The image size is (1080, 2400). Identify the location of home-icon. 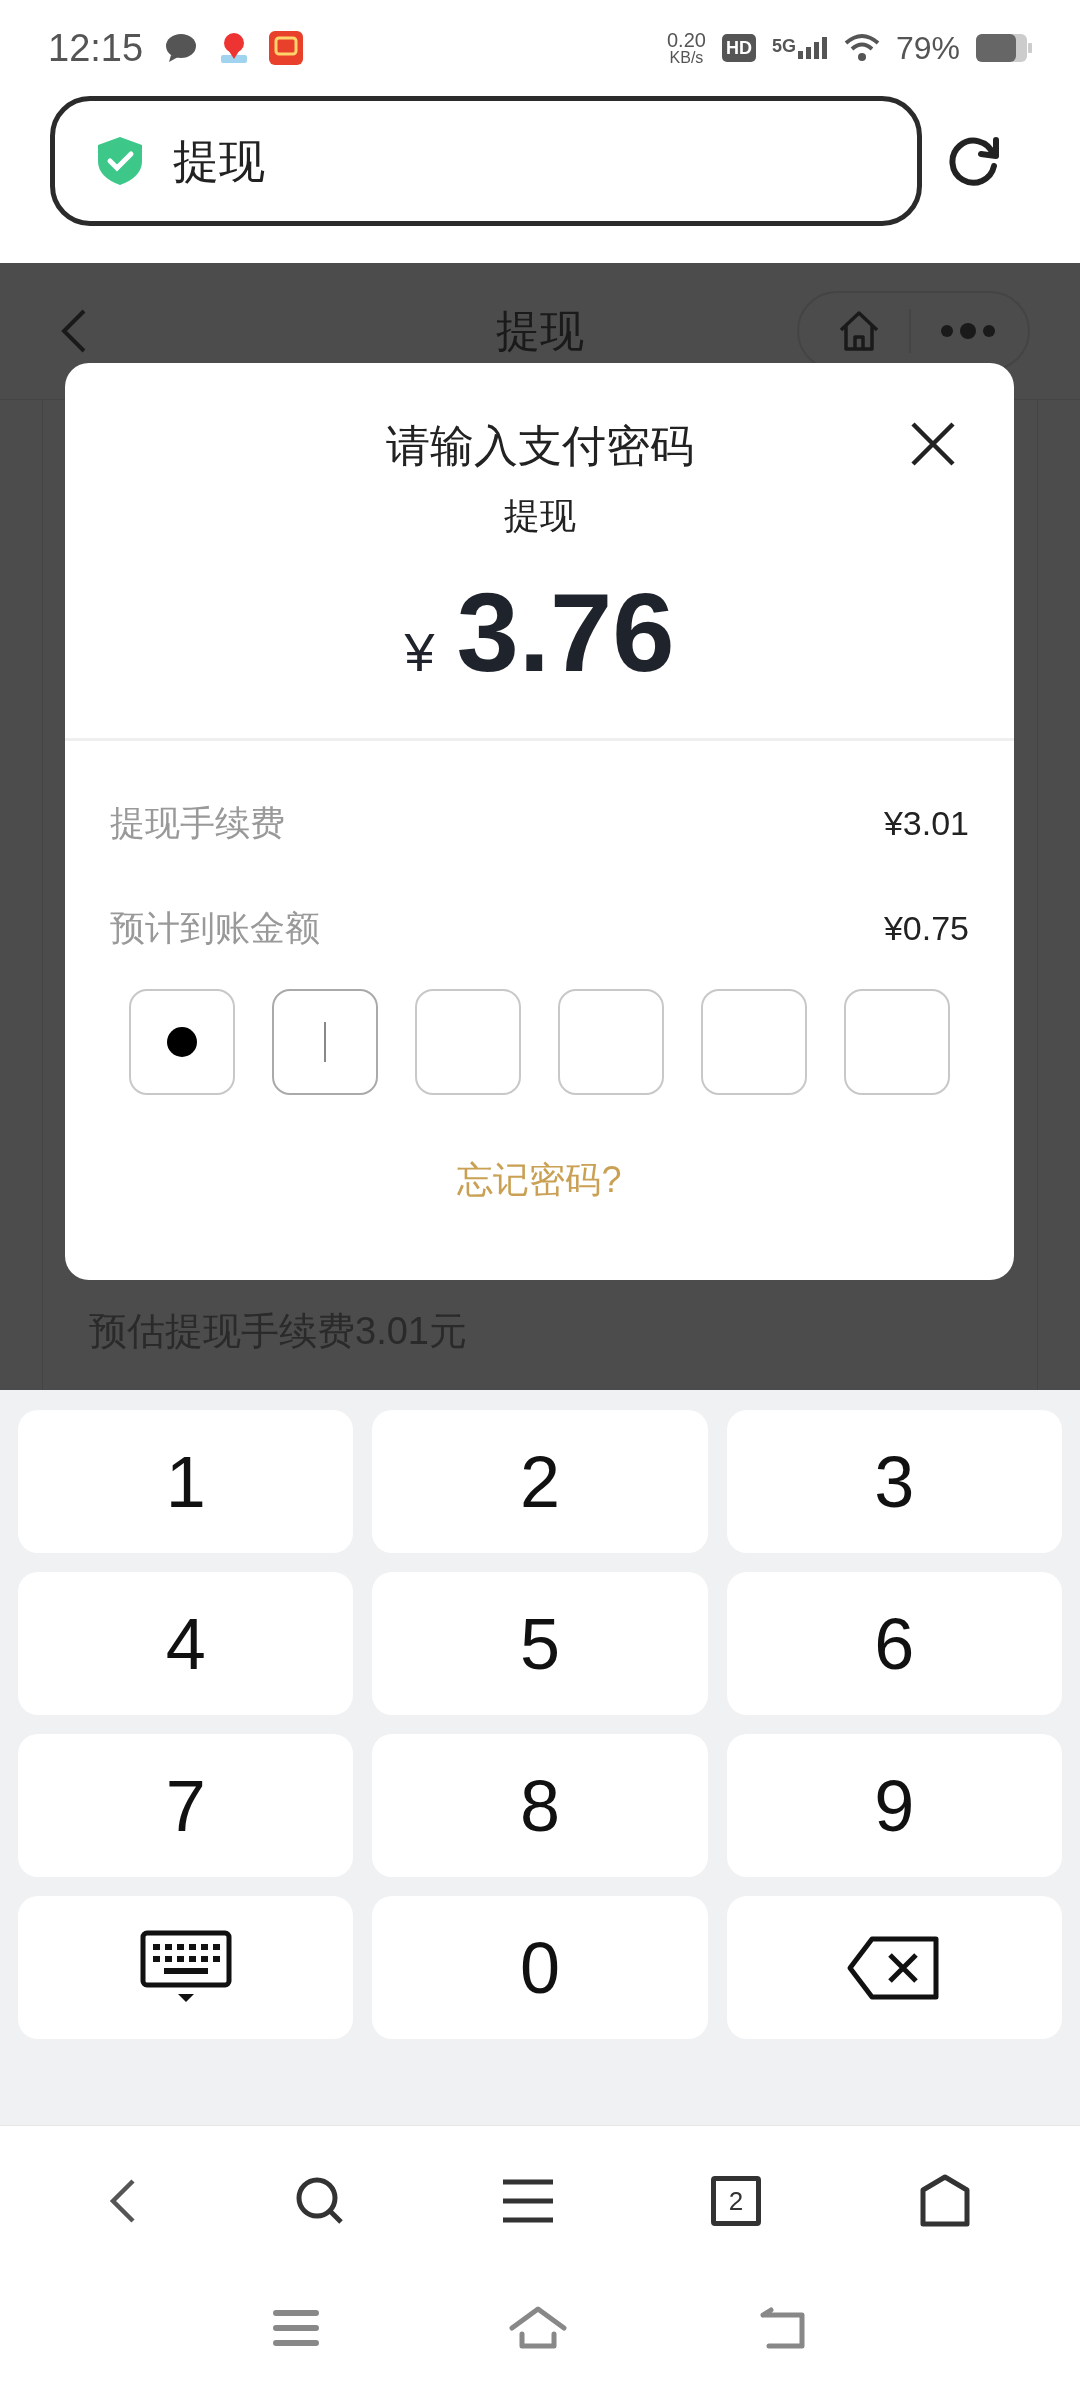
(945, 2200).